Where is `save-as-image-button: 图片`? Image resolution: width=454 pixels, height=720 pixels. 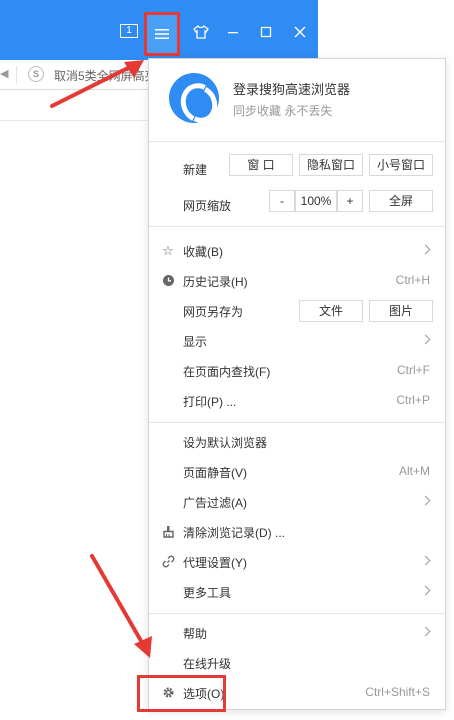
save-as-image-button: 图片 is located at coordinates (401, 311).